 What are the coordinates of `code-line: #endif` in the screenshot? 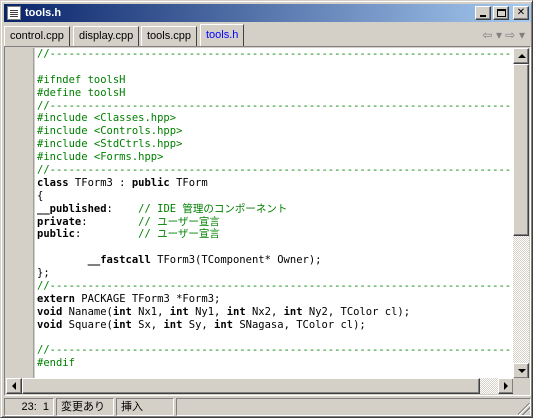 It's located at (274, 363).